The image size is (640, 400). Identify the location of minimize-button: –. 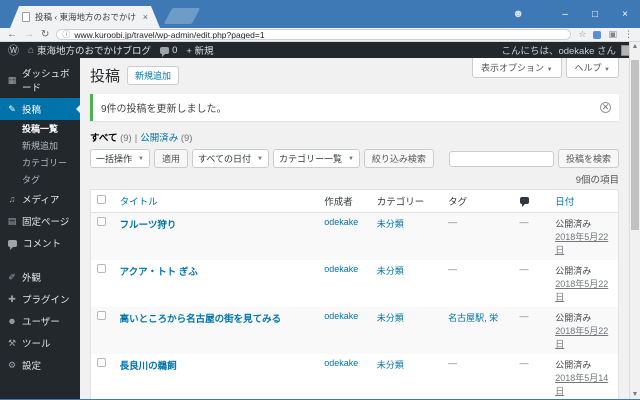
(565, 14).